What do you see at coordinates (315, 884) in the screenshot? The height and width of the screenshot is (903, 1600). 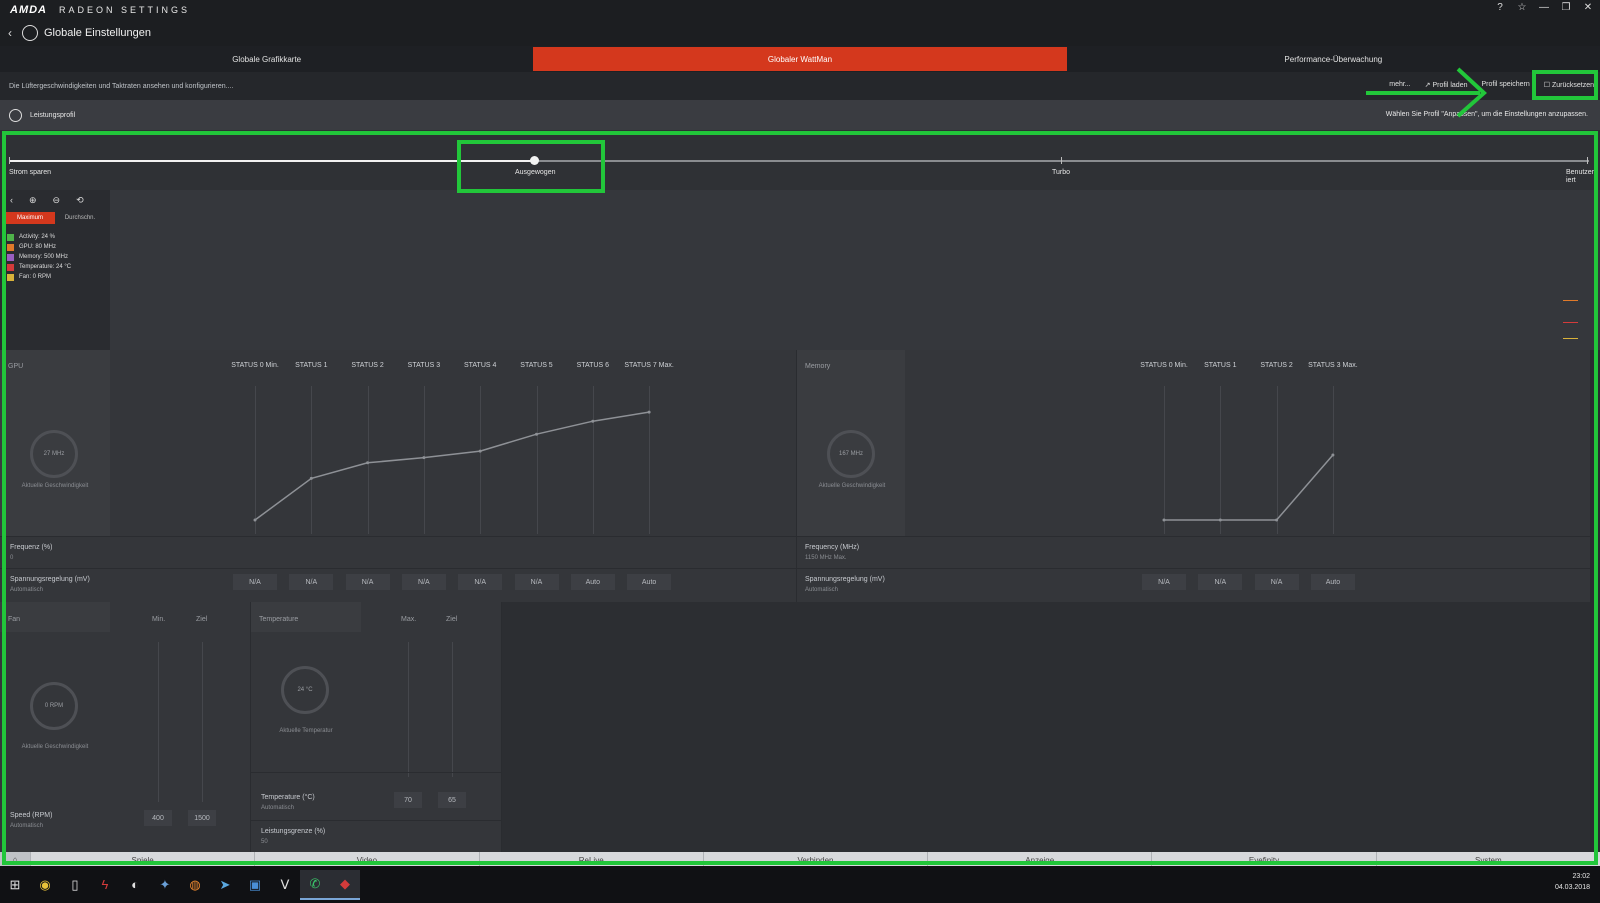 I see `whatsapp-icon: ✆` at bounding box center [315, 884].